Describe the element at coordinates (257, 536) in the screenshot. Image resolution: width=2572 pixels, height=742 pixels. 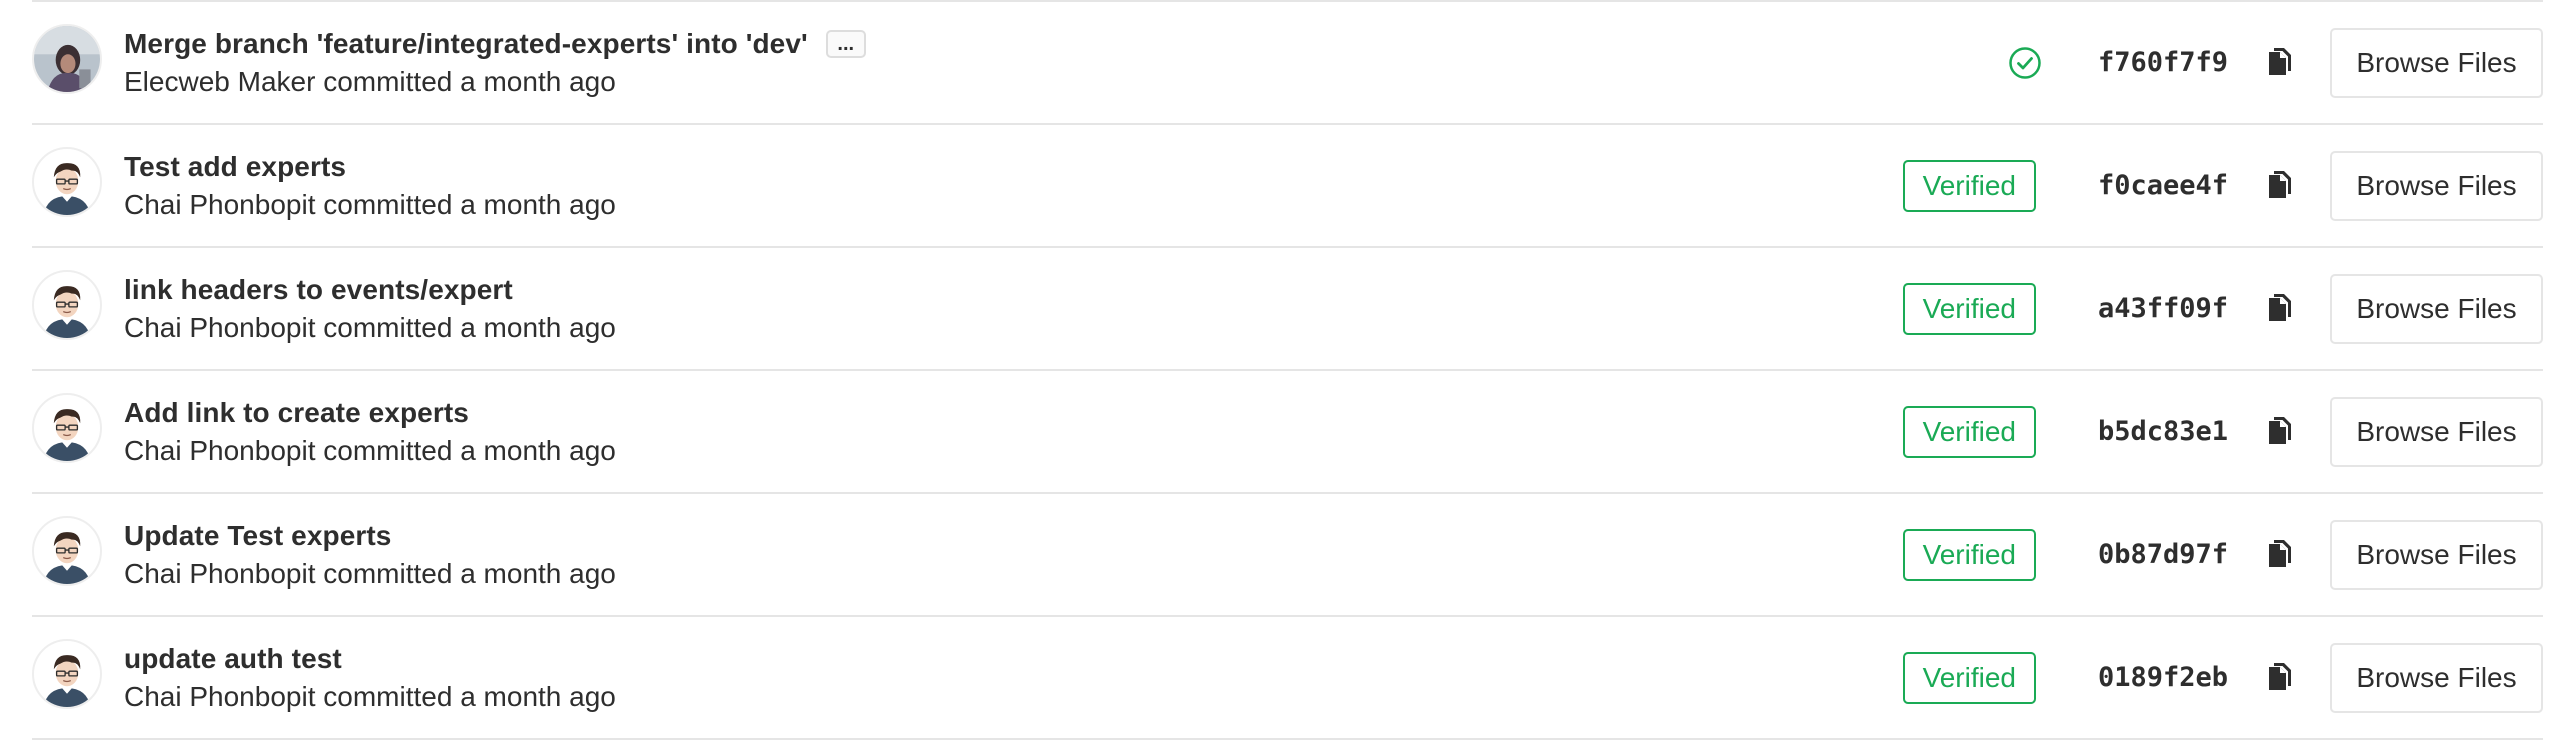
I see `commit-title-link: Update Test experts` at that location.